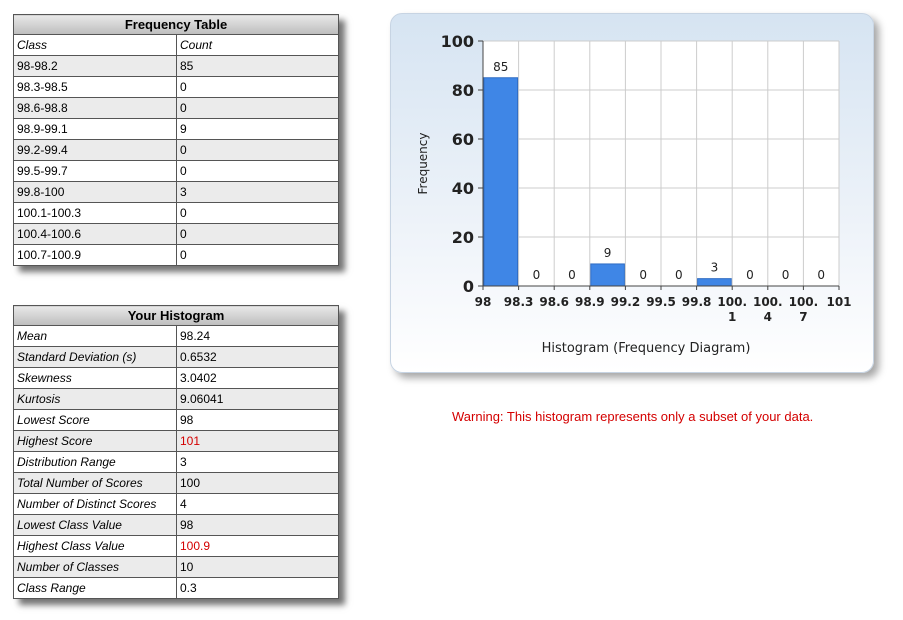  I want to click on class-cell: 100.7-100.9, so click(95, 255).